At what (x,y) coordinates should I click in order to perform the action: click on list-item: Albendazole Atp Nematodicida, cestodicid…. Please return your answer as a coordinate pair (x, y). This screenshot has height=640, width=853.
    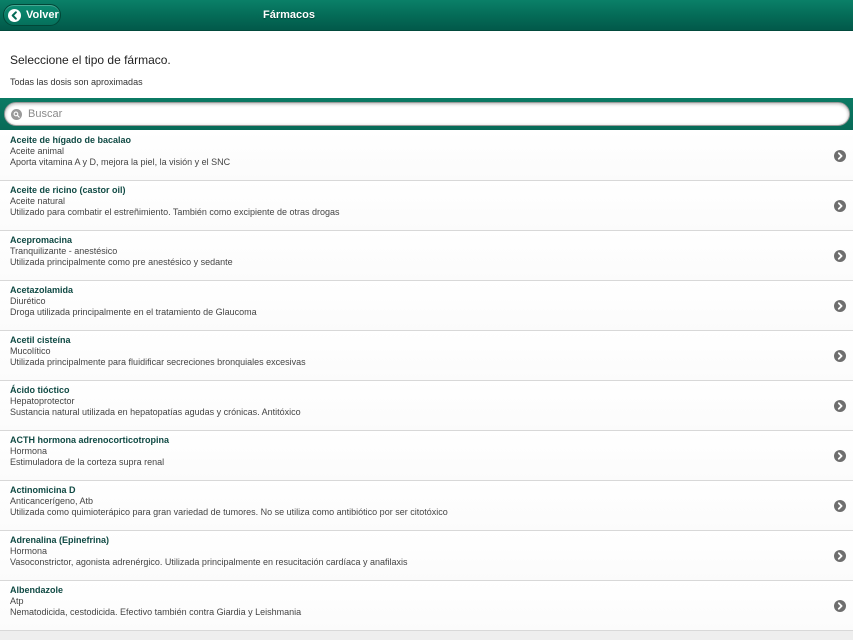
    Looking at the image, I should click on (426, 606).